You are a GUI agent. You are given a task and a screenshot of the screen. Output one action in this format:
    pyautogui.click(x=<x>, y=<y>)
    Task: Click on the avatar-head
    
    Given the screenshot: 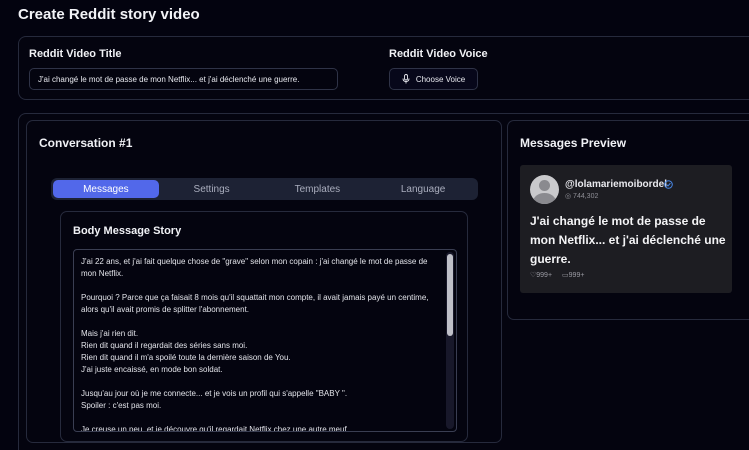 What is the action you would take?
    pyautogui.click(x=544, y=185)
    